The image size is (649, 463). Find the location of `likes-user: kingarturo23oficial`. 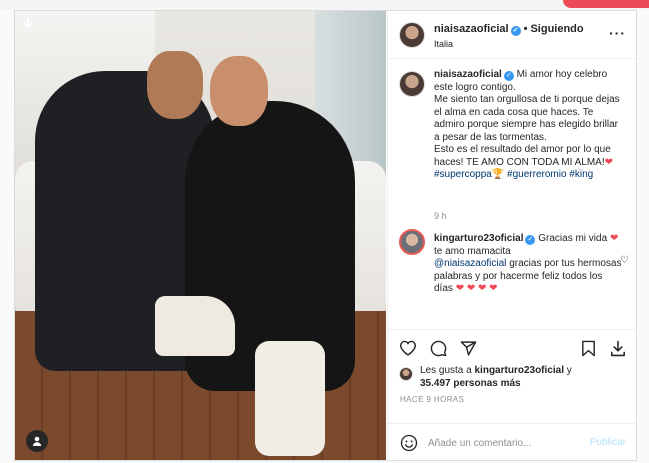

likes-user: kingarturo23oficial is located at coordinates (519, 370).